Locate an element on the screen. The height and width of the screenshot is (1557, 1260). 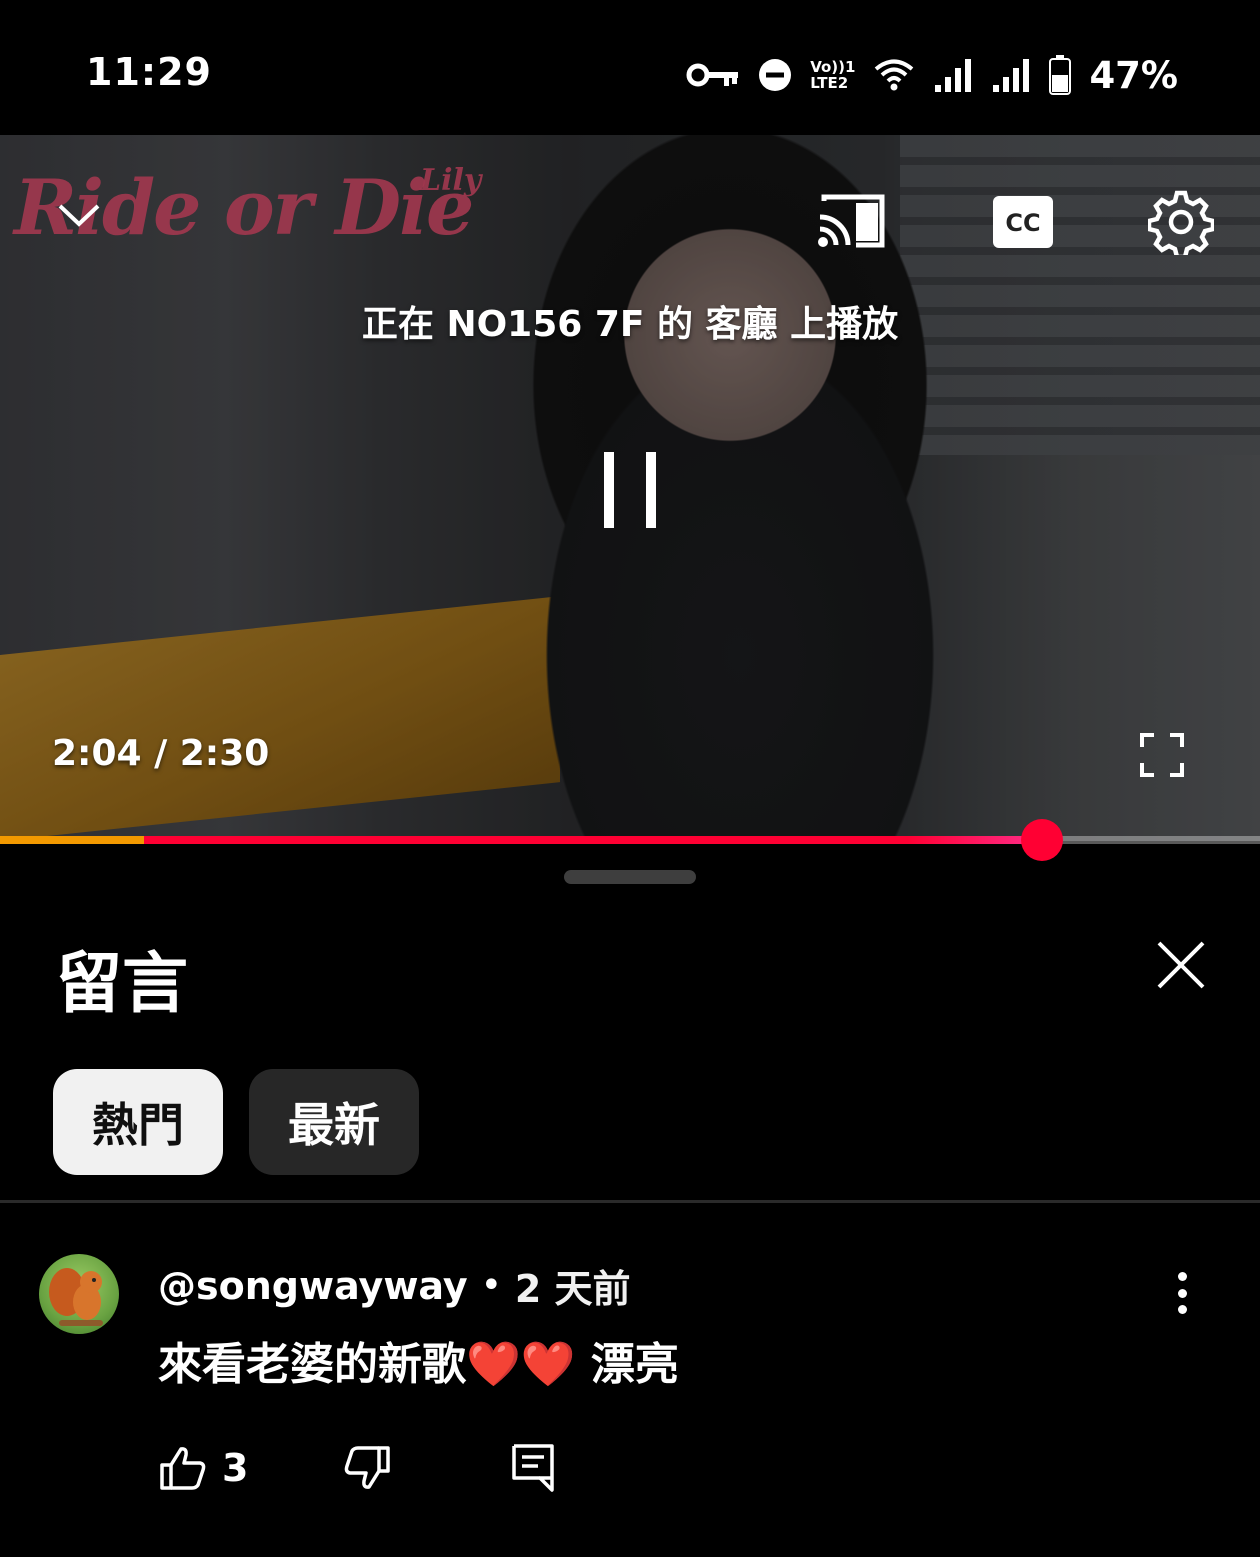
like-button: 3 is located at coordinates (204, 1468).